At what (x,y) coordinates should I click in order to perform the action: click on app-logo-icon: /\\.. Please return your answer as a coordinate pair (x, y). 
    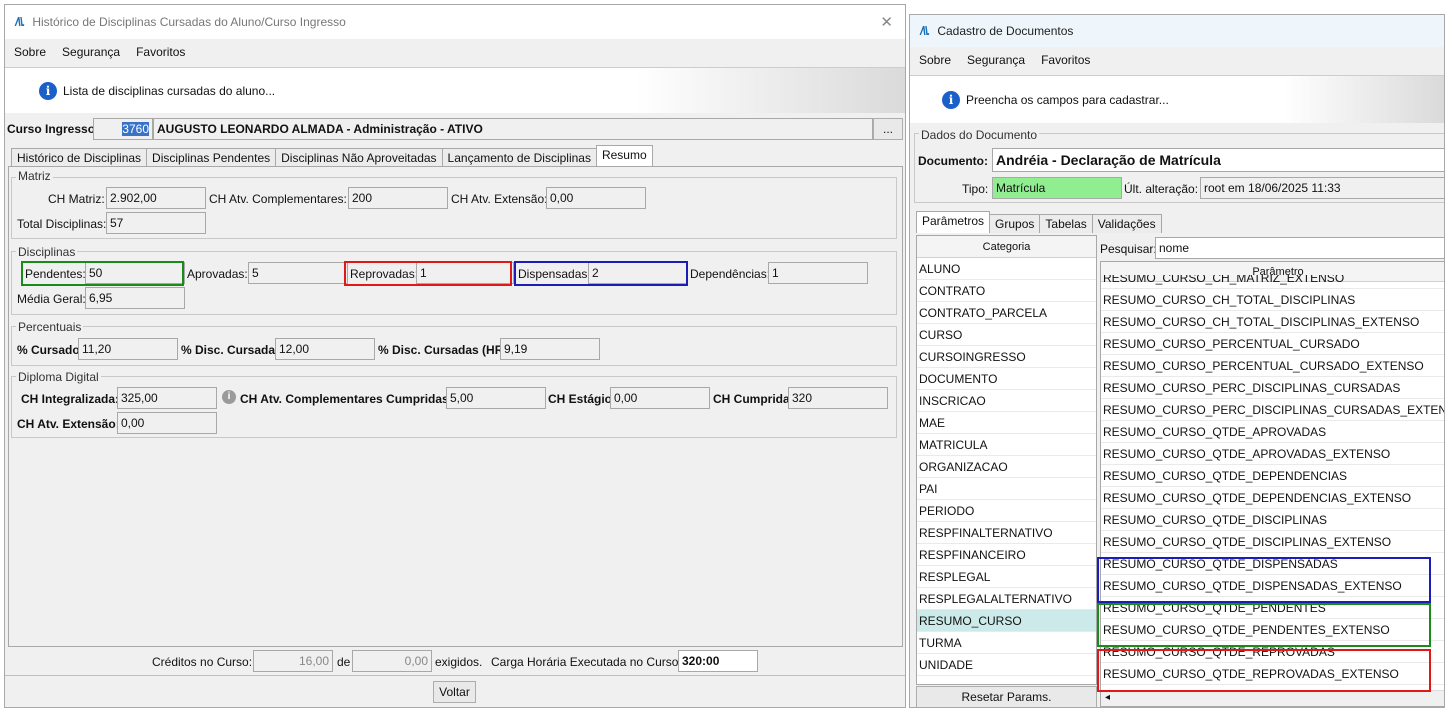
    Looking at the image, I should click on (20, 22).